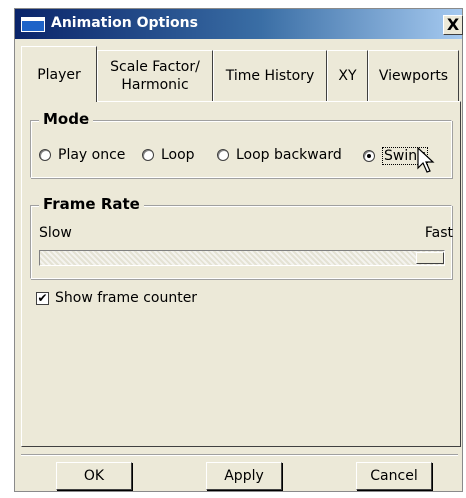 The image size is (466, 498). What do you see at coordinates (270, 75) in the screenshot?
I see `tab-time-history: Time History` at bounding box center [270, 75].